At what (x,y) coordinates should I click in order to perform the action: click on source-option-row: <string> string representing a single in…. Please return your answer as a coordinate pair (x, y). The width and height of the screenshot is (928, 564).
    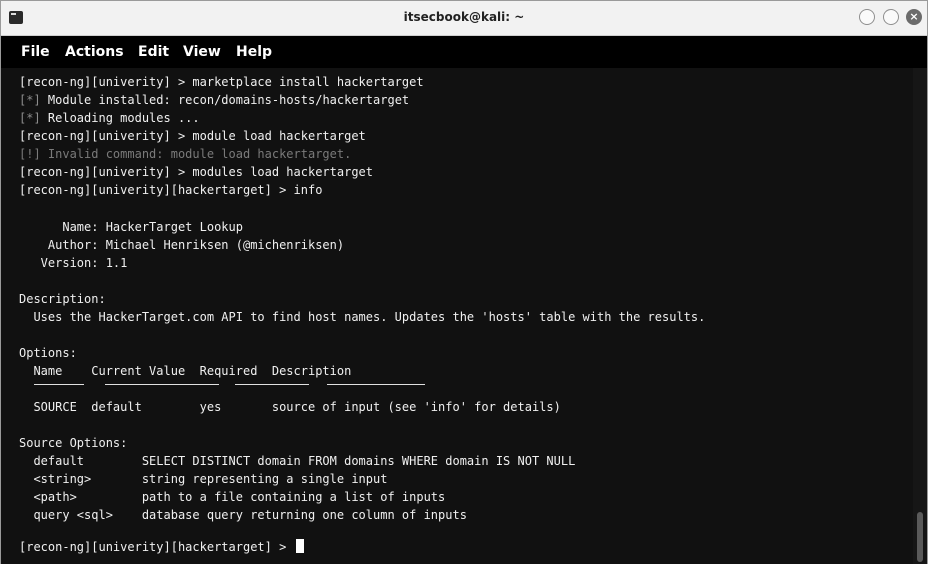
    Looking at the image, I should click on (203, 479).